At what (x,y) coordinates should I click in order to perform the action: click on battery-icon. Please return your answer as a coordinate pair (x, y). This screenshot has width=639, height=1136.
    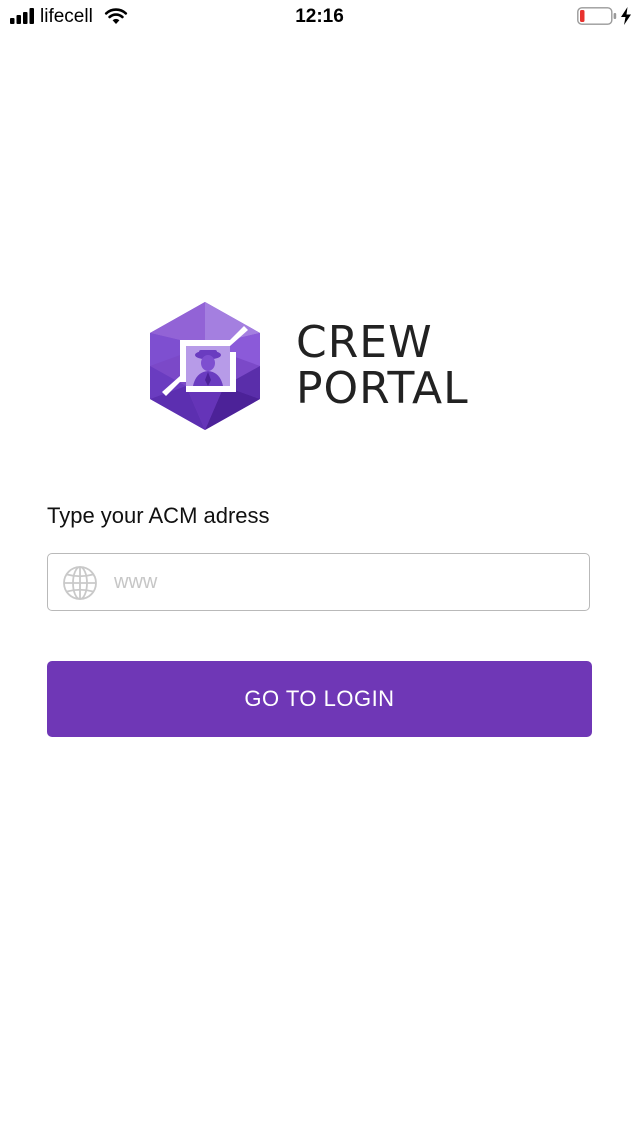
    Looking at the image, I should click on (597, 16).